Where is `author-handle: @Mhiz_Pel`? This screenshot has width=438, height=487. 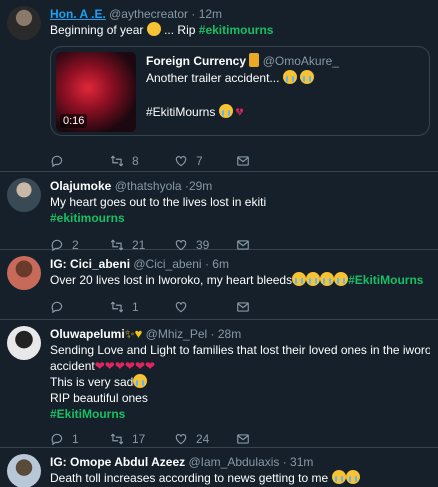 author-handle: @Mhiz_Pel is located at coordinates (177, 334).